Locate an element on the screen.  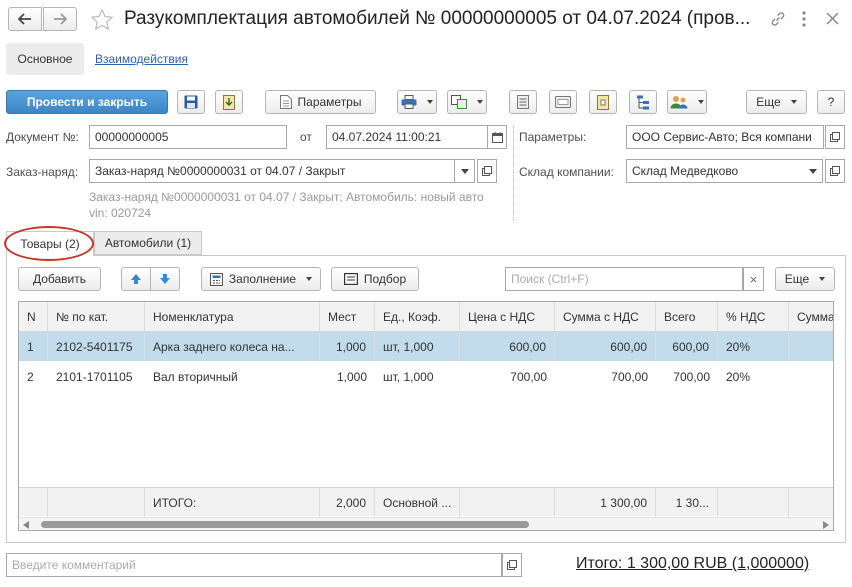
cell-catalog-no: 2102-5401175 is located at coordinates (96, 346).